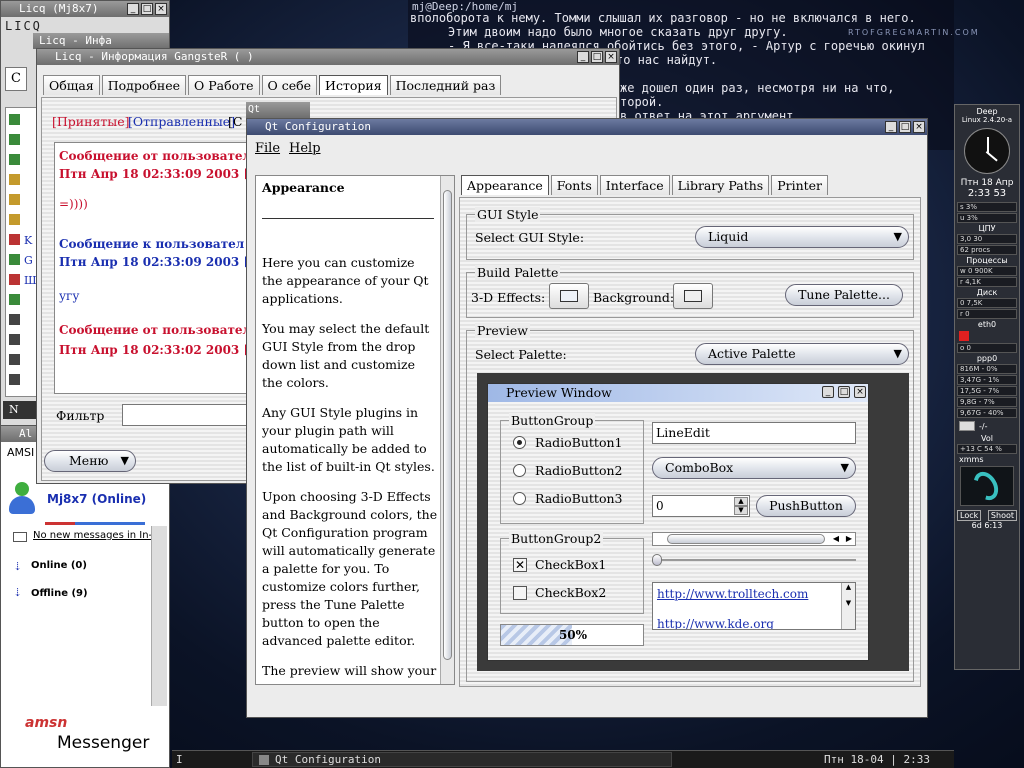  I want to click on scroll-right-icon: ▶, so click(849, 539).